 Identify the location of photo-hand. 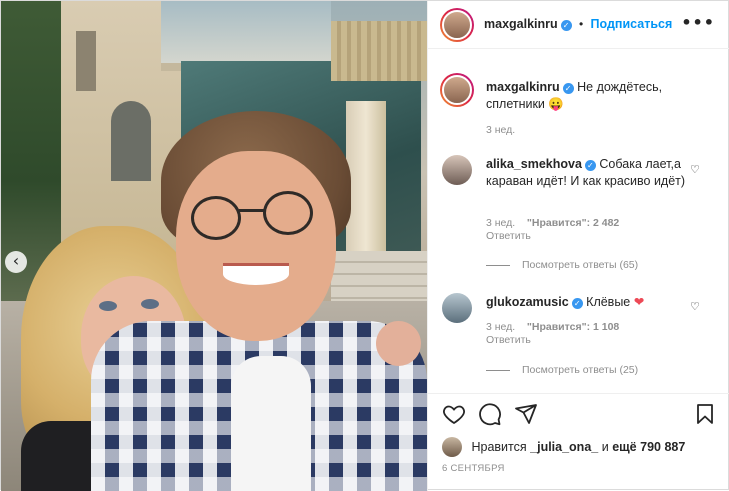
(398, 343).